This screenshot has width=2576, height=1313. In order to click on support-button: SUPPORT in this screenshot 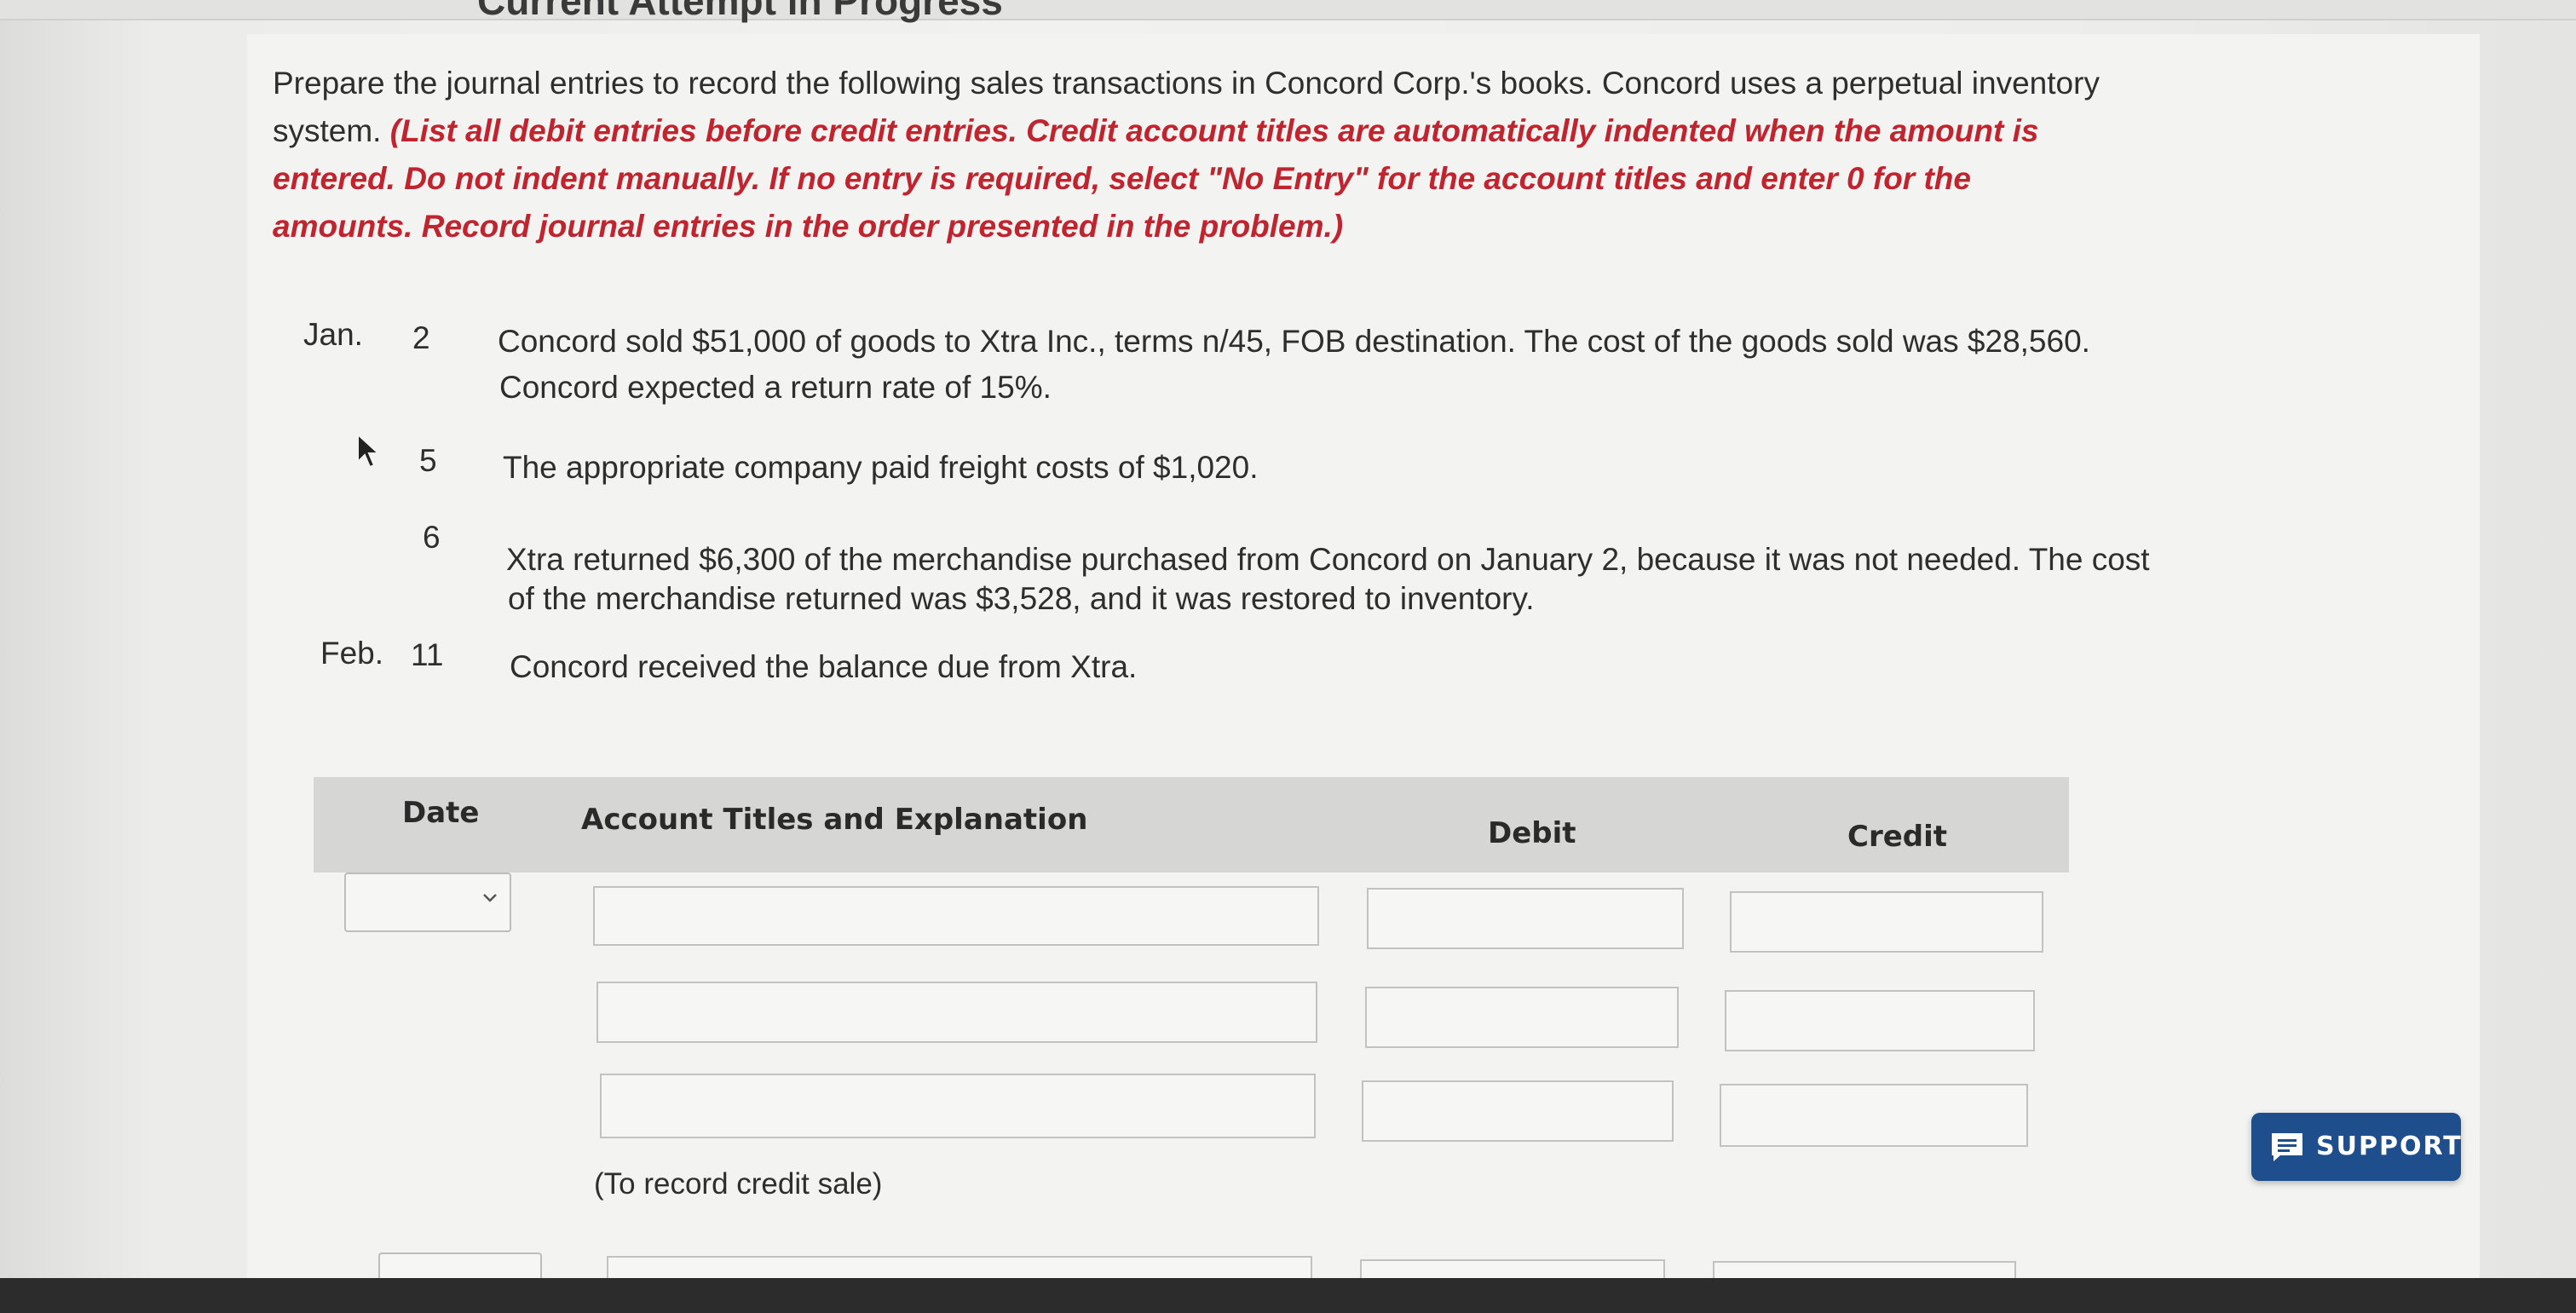, I will do `click(2356, 1147)`.